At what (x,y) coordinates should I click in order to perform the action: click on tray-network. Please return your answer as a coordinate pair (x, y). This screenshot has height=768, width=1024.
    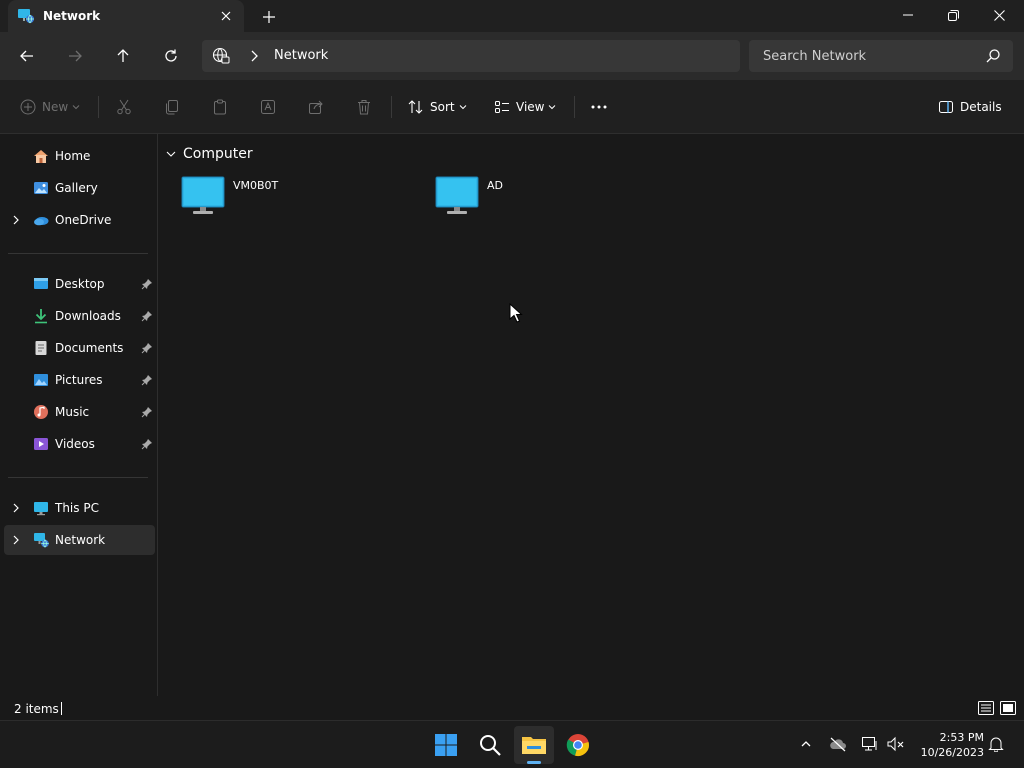
    Looking at the image, I should click on (870, 744).